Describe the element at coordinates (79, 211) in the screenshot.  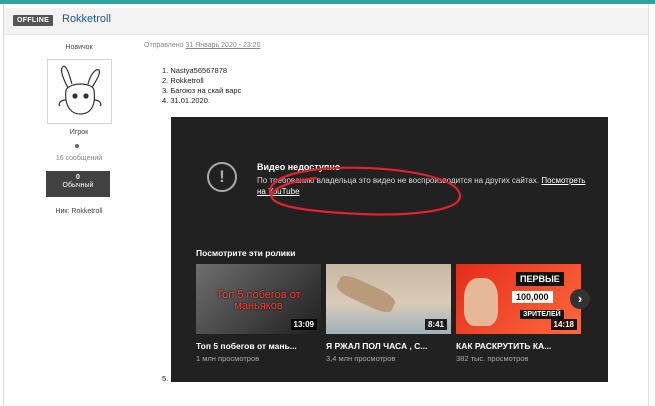
I see `user-nick: Ник: Rokketroll` at that location.